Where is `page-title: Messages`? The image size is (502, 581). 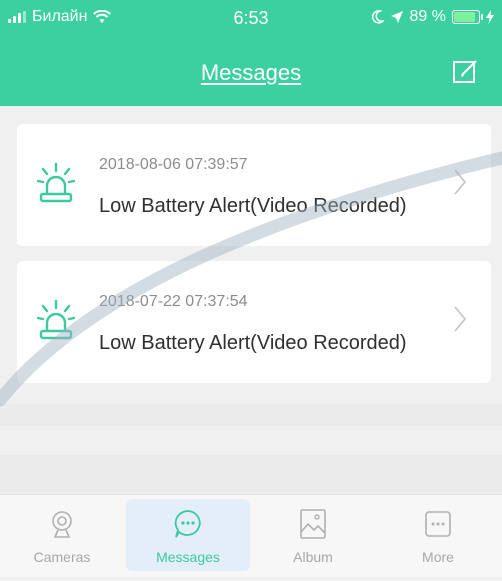
page-title: Messages is located at coordinates (251, 72).